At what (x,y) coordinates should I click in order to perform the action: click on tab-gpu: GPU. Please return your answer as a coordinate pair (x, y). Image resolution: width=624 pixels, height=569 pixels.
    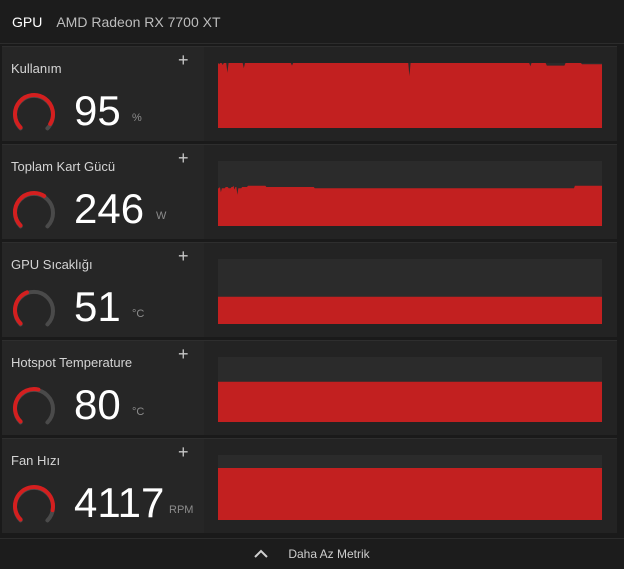
    Looking at the image, I should click on (27, 22).